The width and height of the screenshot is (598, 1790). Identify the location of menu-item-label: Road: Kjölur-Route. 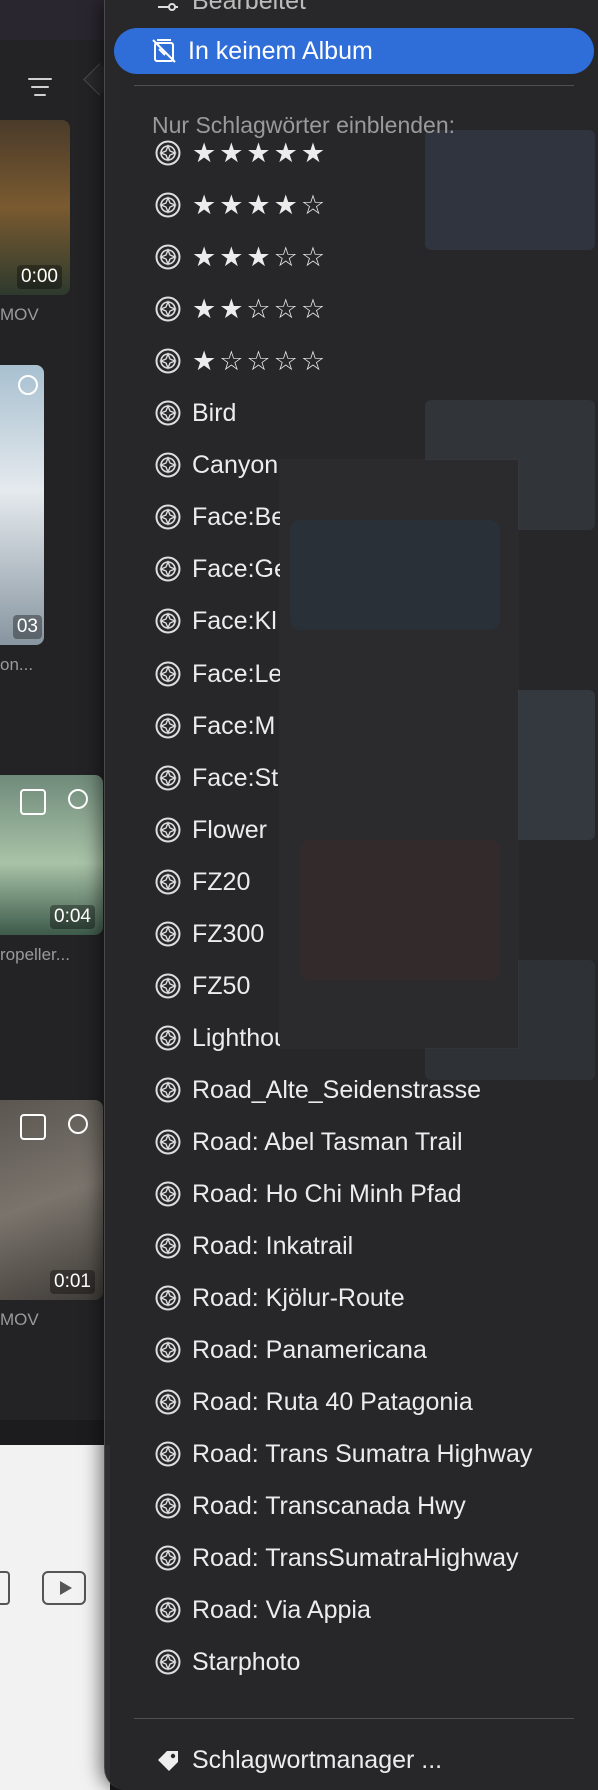
(298, 1297).